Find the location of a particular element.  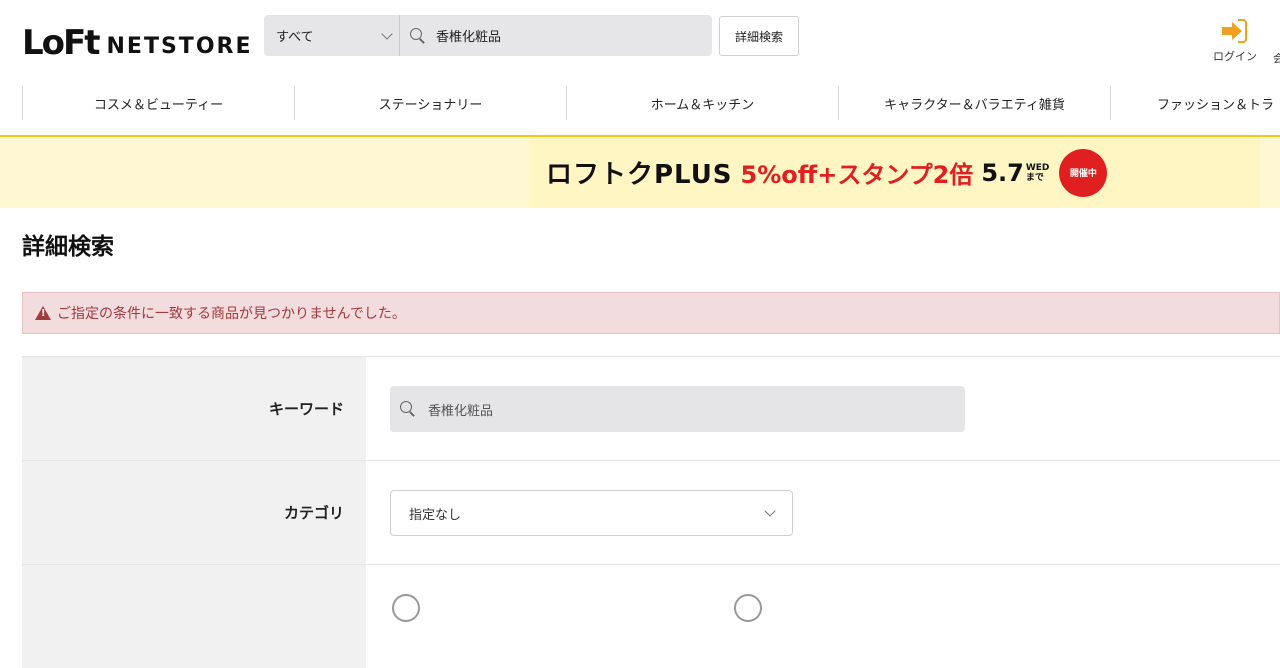

loft-logo: LoFt NETSTORE is located at coordinates (137, 38).